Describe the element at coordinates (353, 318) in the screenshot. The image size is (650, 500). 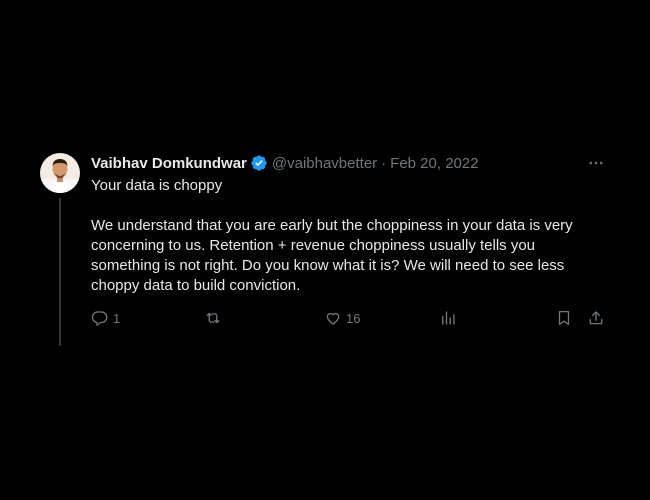
I see `like-count: 16` at that location.